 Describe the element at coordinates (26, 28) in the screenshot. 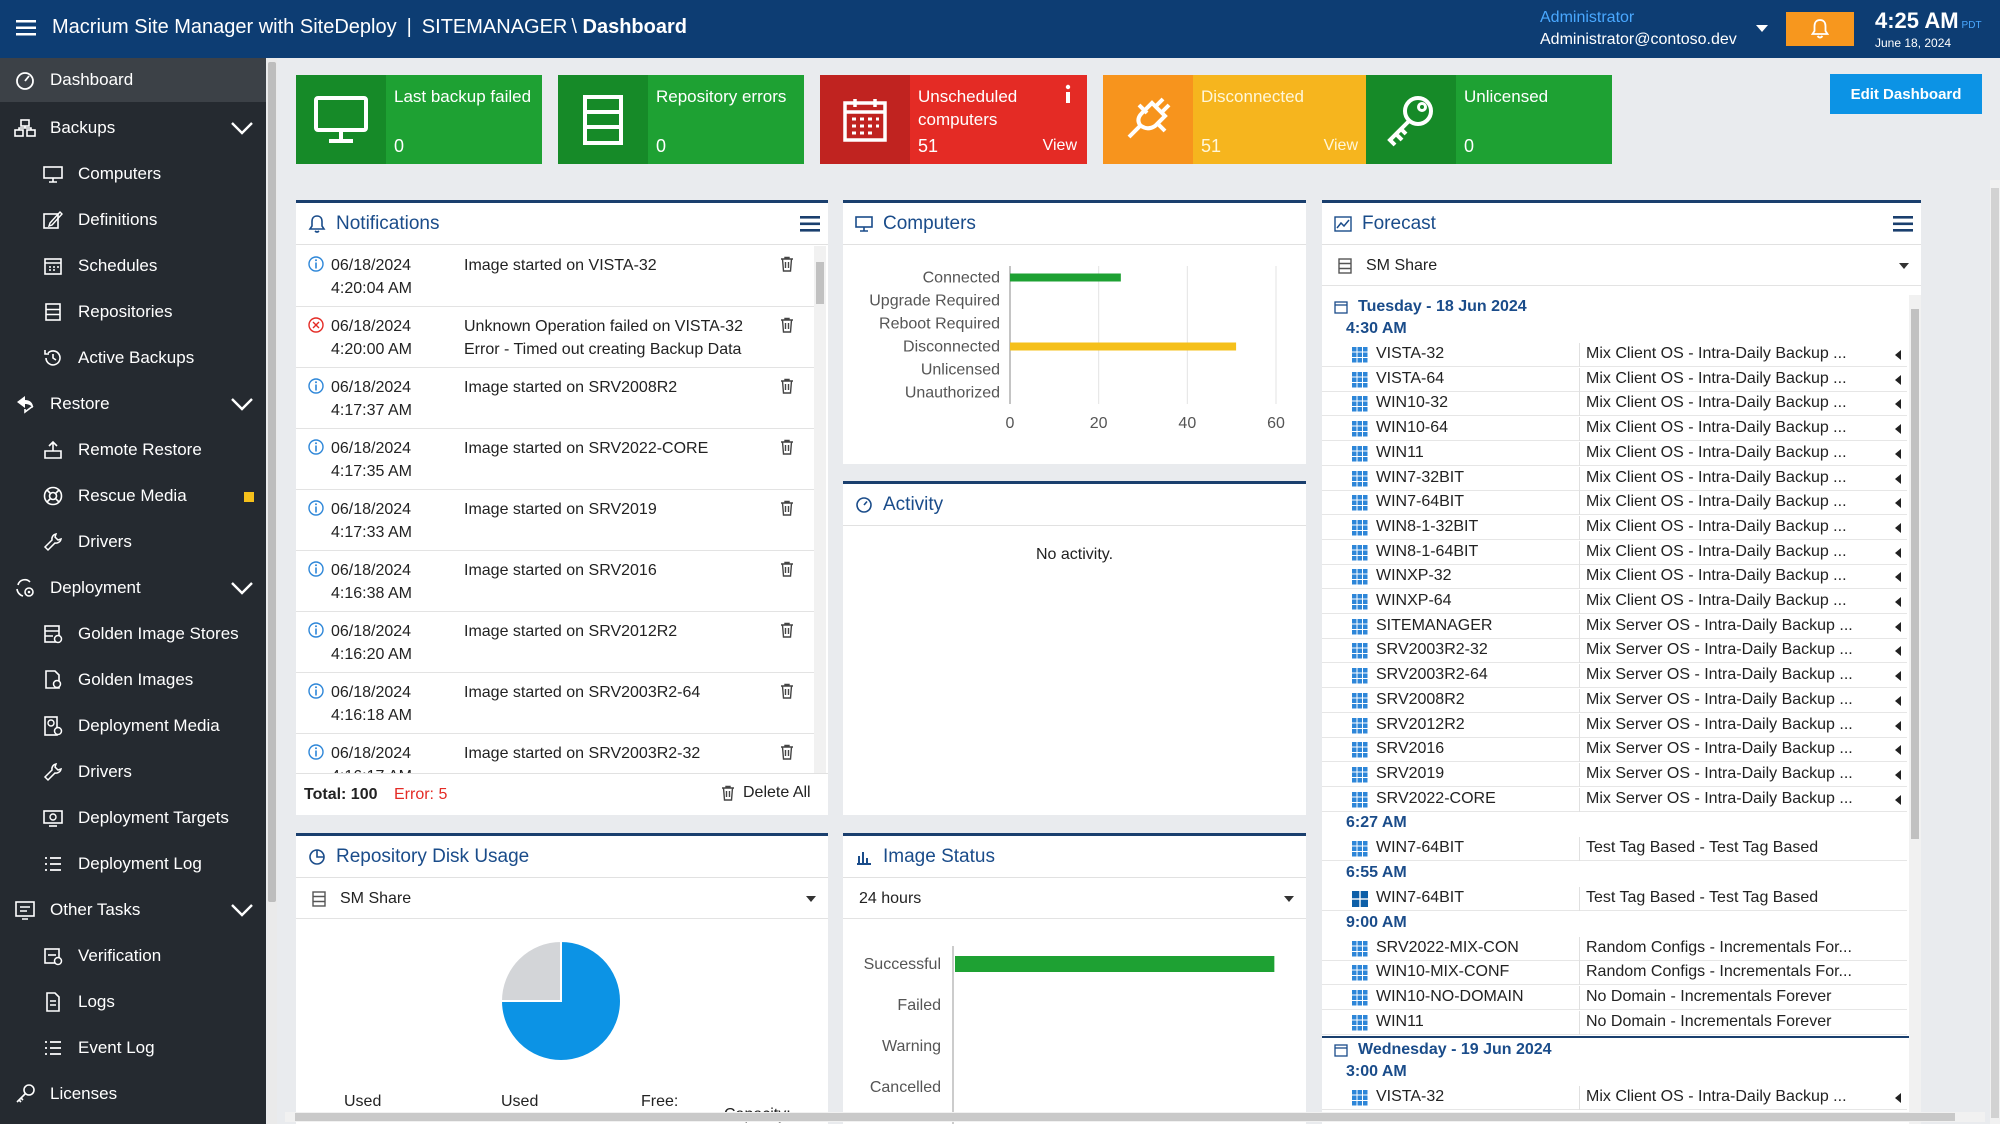

I see `hamburger-menu-icon` at that location.